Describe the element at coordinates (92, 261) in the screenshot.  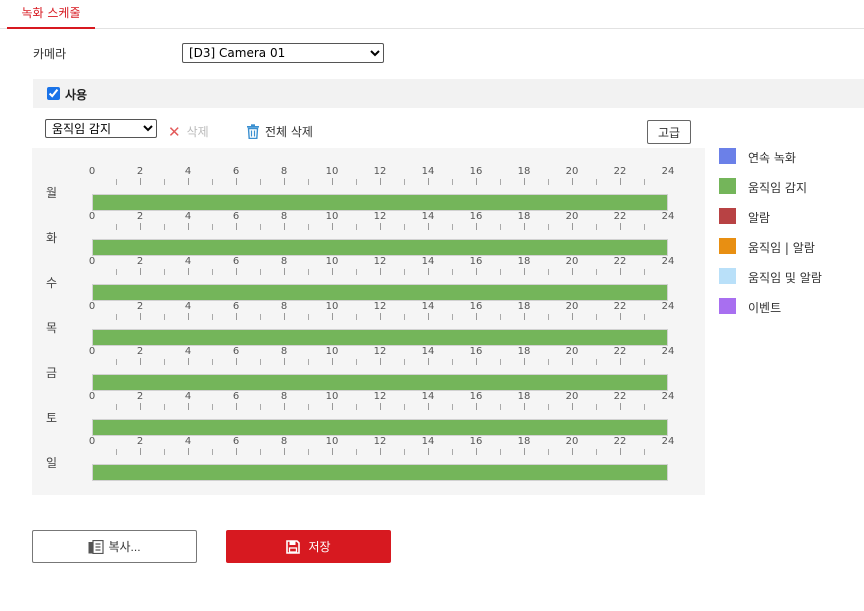
I see `hour-label: 0` at that location.